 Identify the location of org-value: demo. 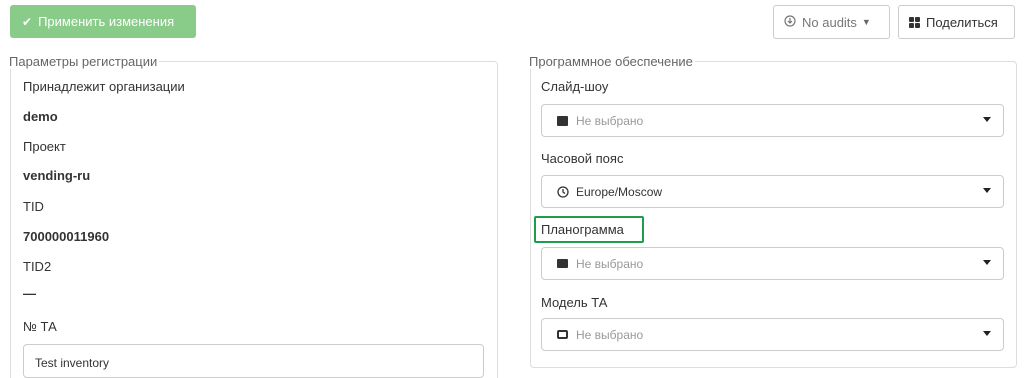
(40, 116).